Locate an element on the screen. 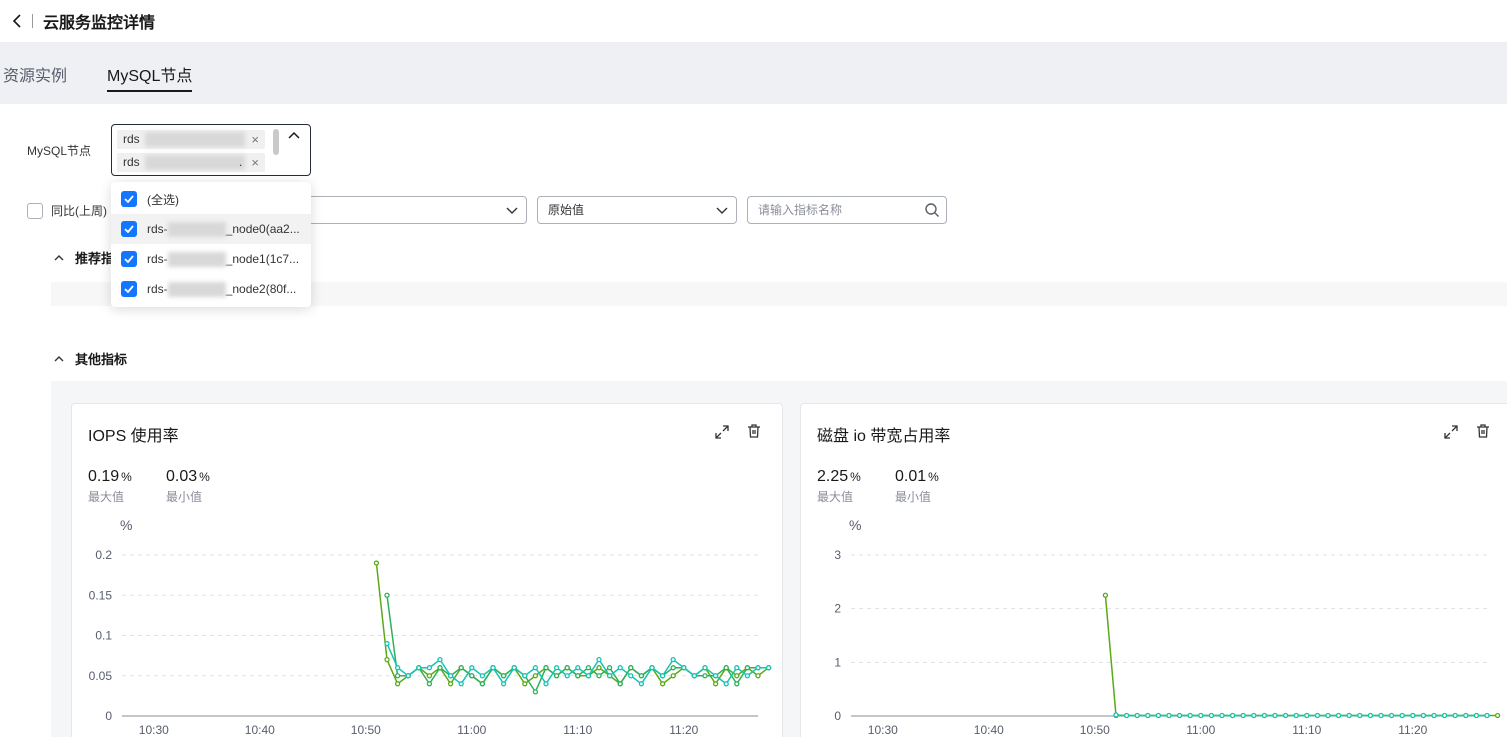  section-recommended-metrics: 推荐指 is located at coordinates (83, 257).